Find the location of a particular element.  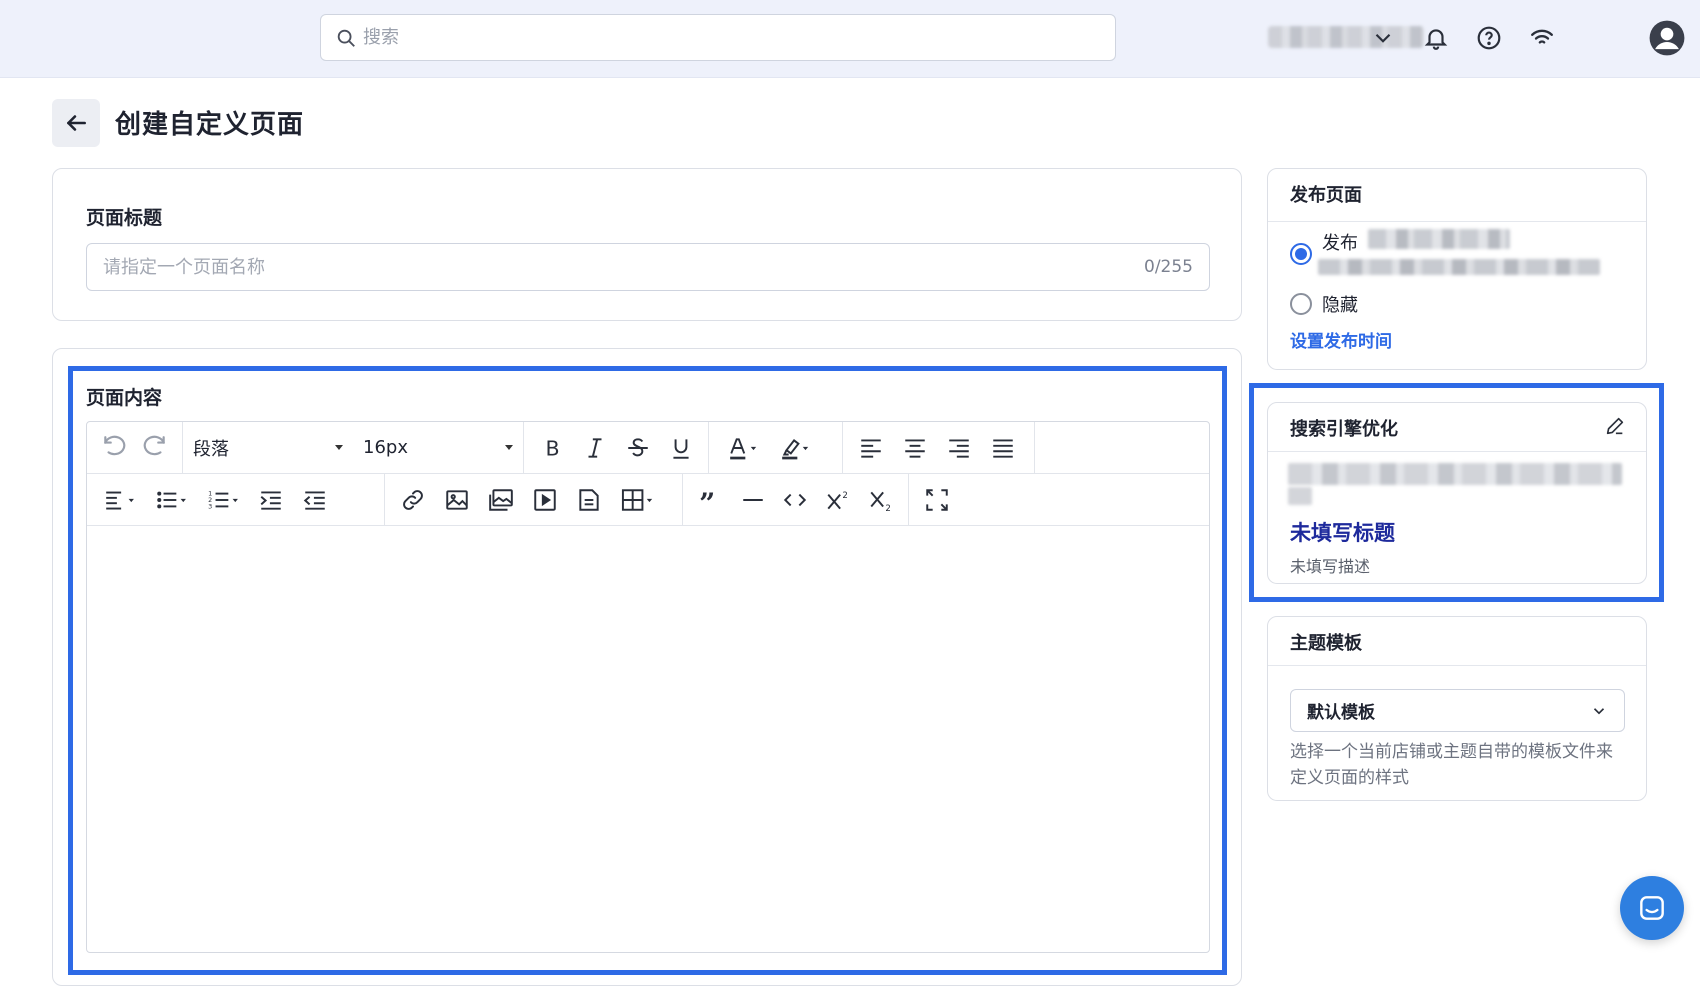

publish-radio is located at coordinates (1301, 254).